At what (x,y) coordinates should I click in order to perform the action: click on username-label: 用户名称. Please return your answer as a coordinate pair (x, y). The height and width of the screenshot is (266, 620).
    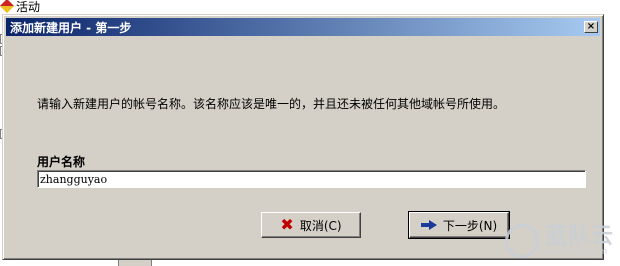
    Looking at the image, I should click on (61, 162).